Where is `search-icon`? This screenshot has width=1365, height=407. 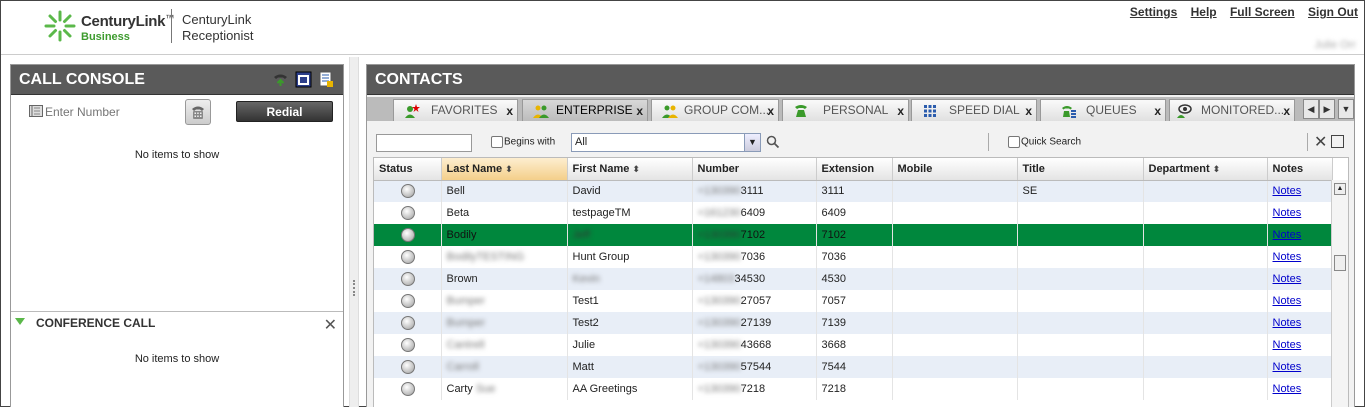
search-icon is located at coordinates (773, 142).